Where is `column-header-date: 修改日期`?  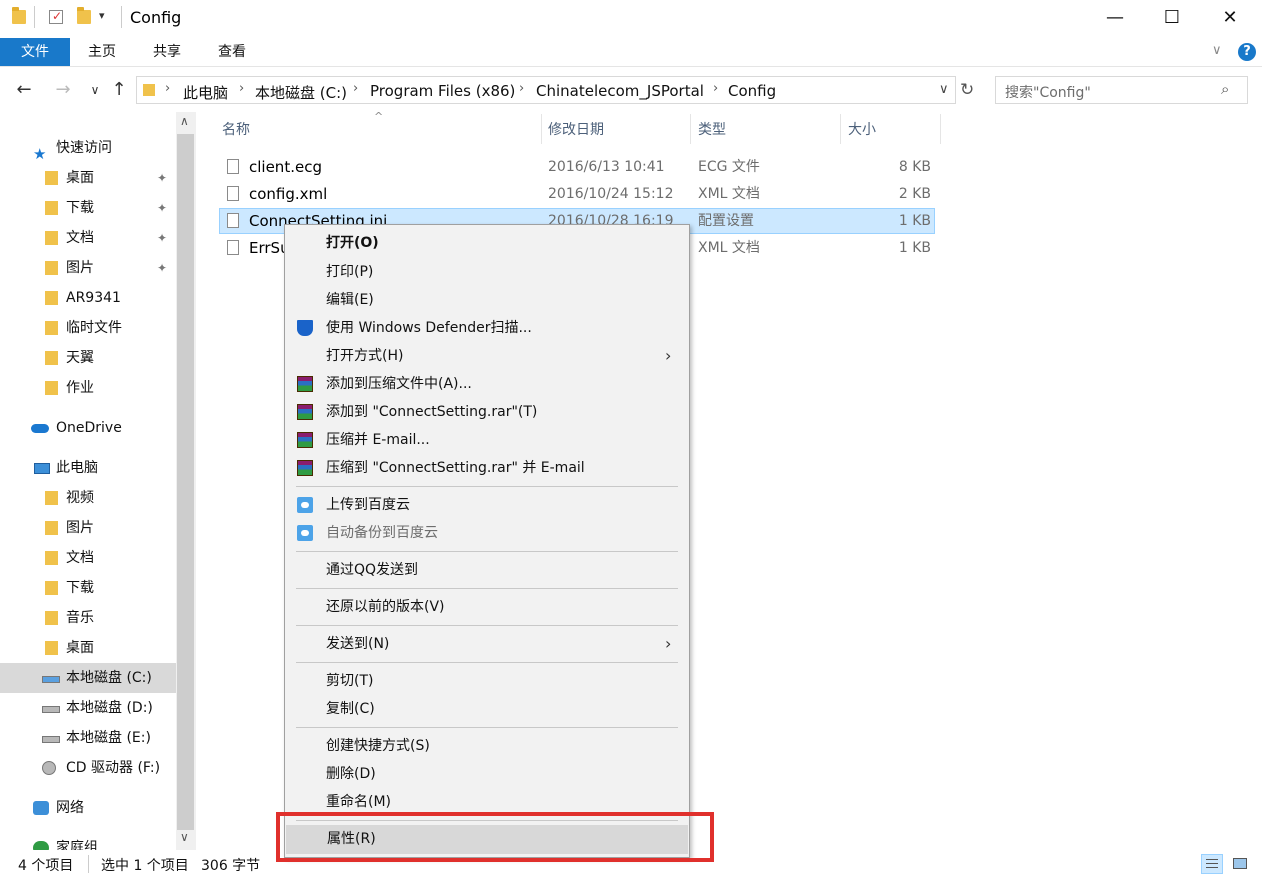 column-header-date: 修改日期 is located at coordinates (576, 130).